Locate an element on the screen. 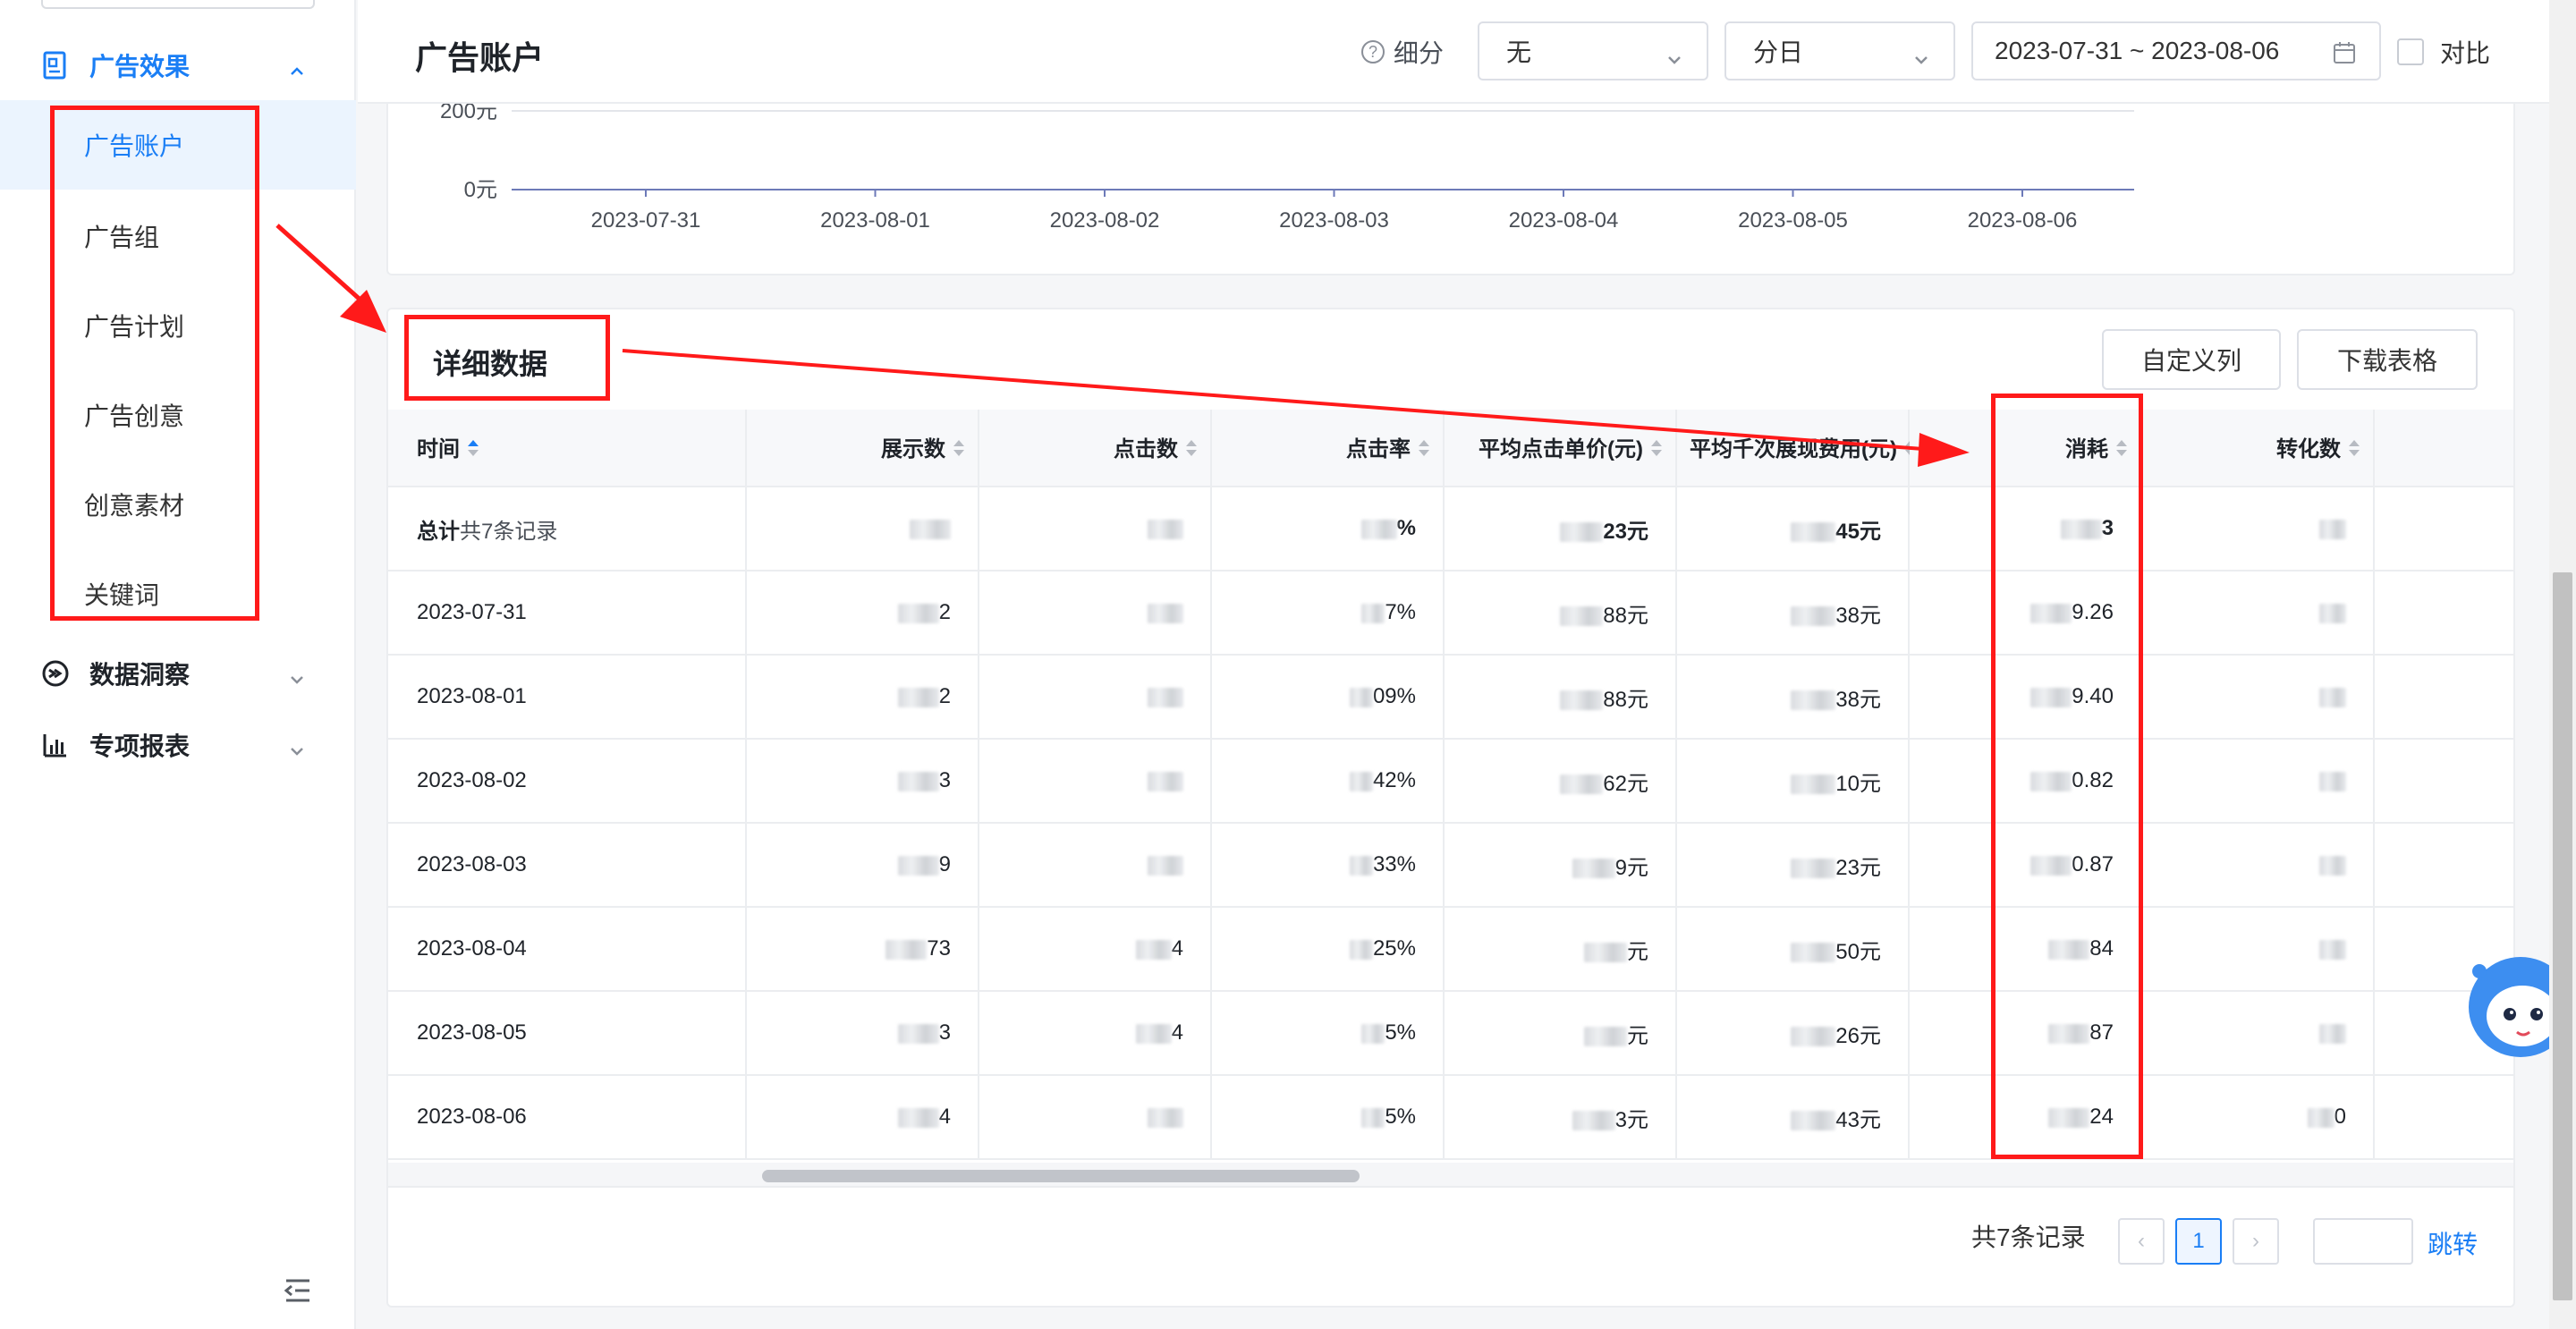 This screenshot has width=2576, height=1329. help-icon: ? is located at coordinates (1373, 51).